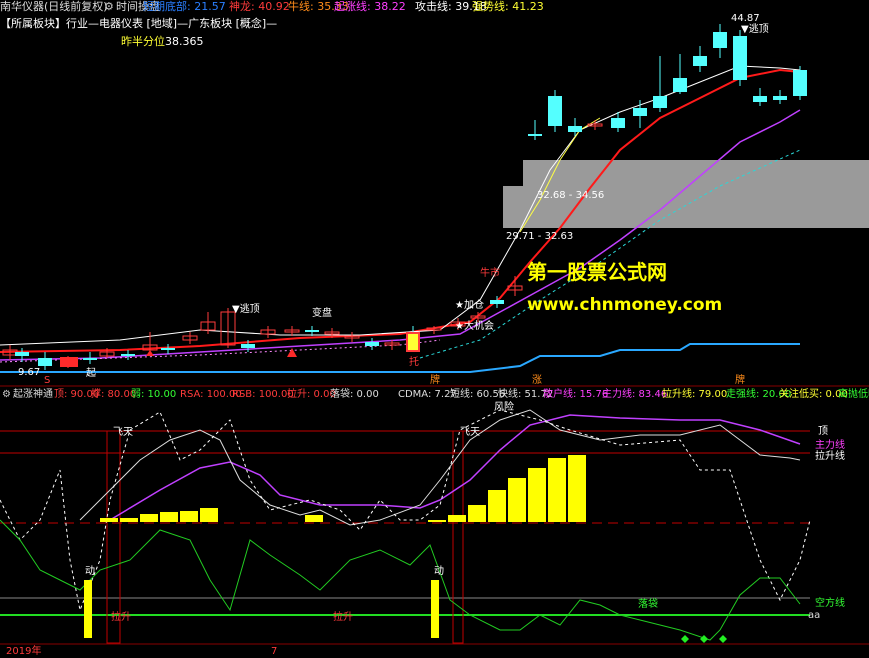 This screenshot has width=869, height=658. I want to click on lower-title: 起涨神通, so click(33, 394).